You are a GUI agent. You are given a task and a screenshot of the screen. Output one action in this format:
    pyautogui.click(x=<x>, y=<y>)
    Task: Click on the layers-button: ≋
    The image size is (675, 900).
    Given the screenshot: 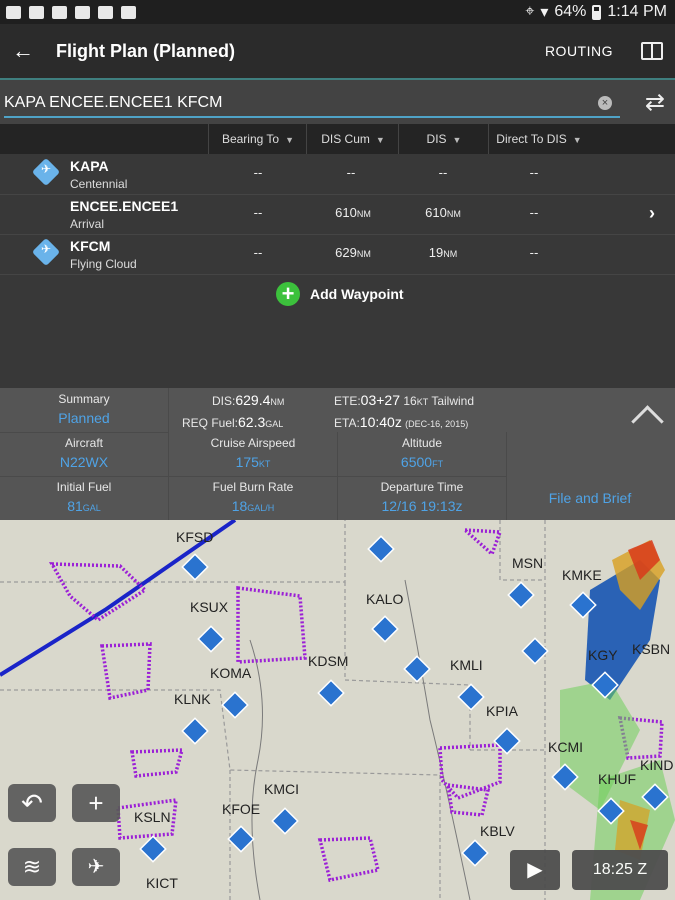 What is the action you would take?
    pyautogui.click(x=32, y=867)
    